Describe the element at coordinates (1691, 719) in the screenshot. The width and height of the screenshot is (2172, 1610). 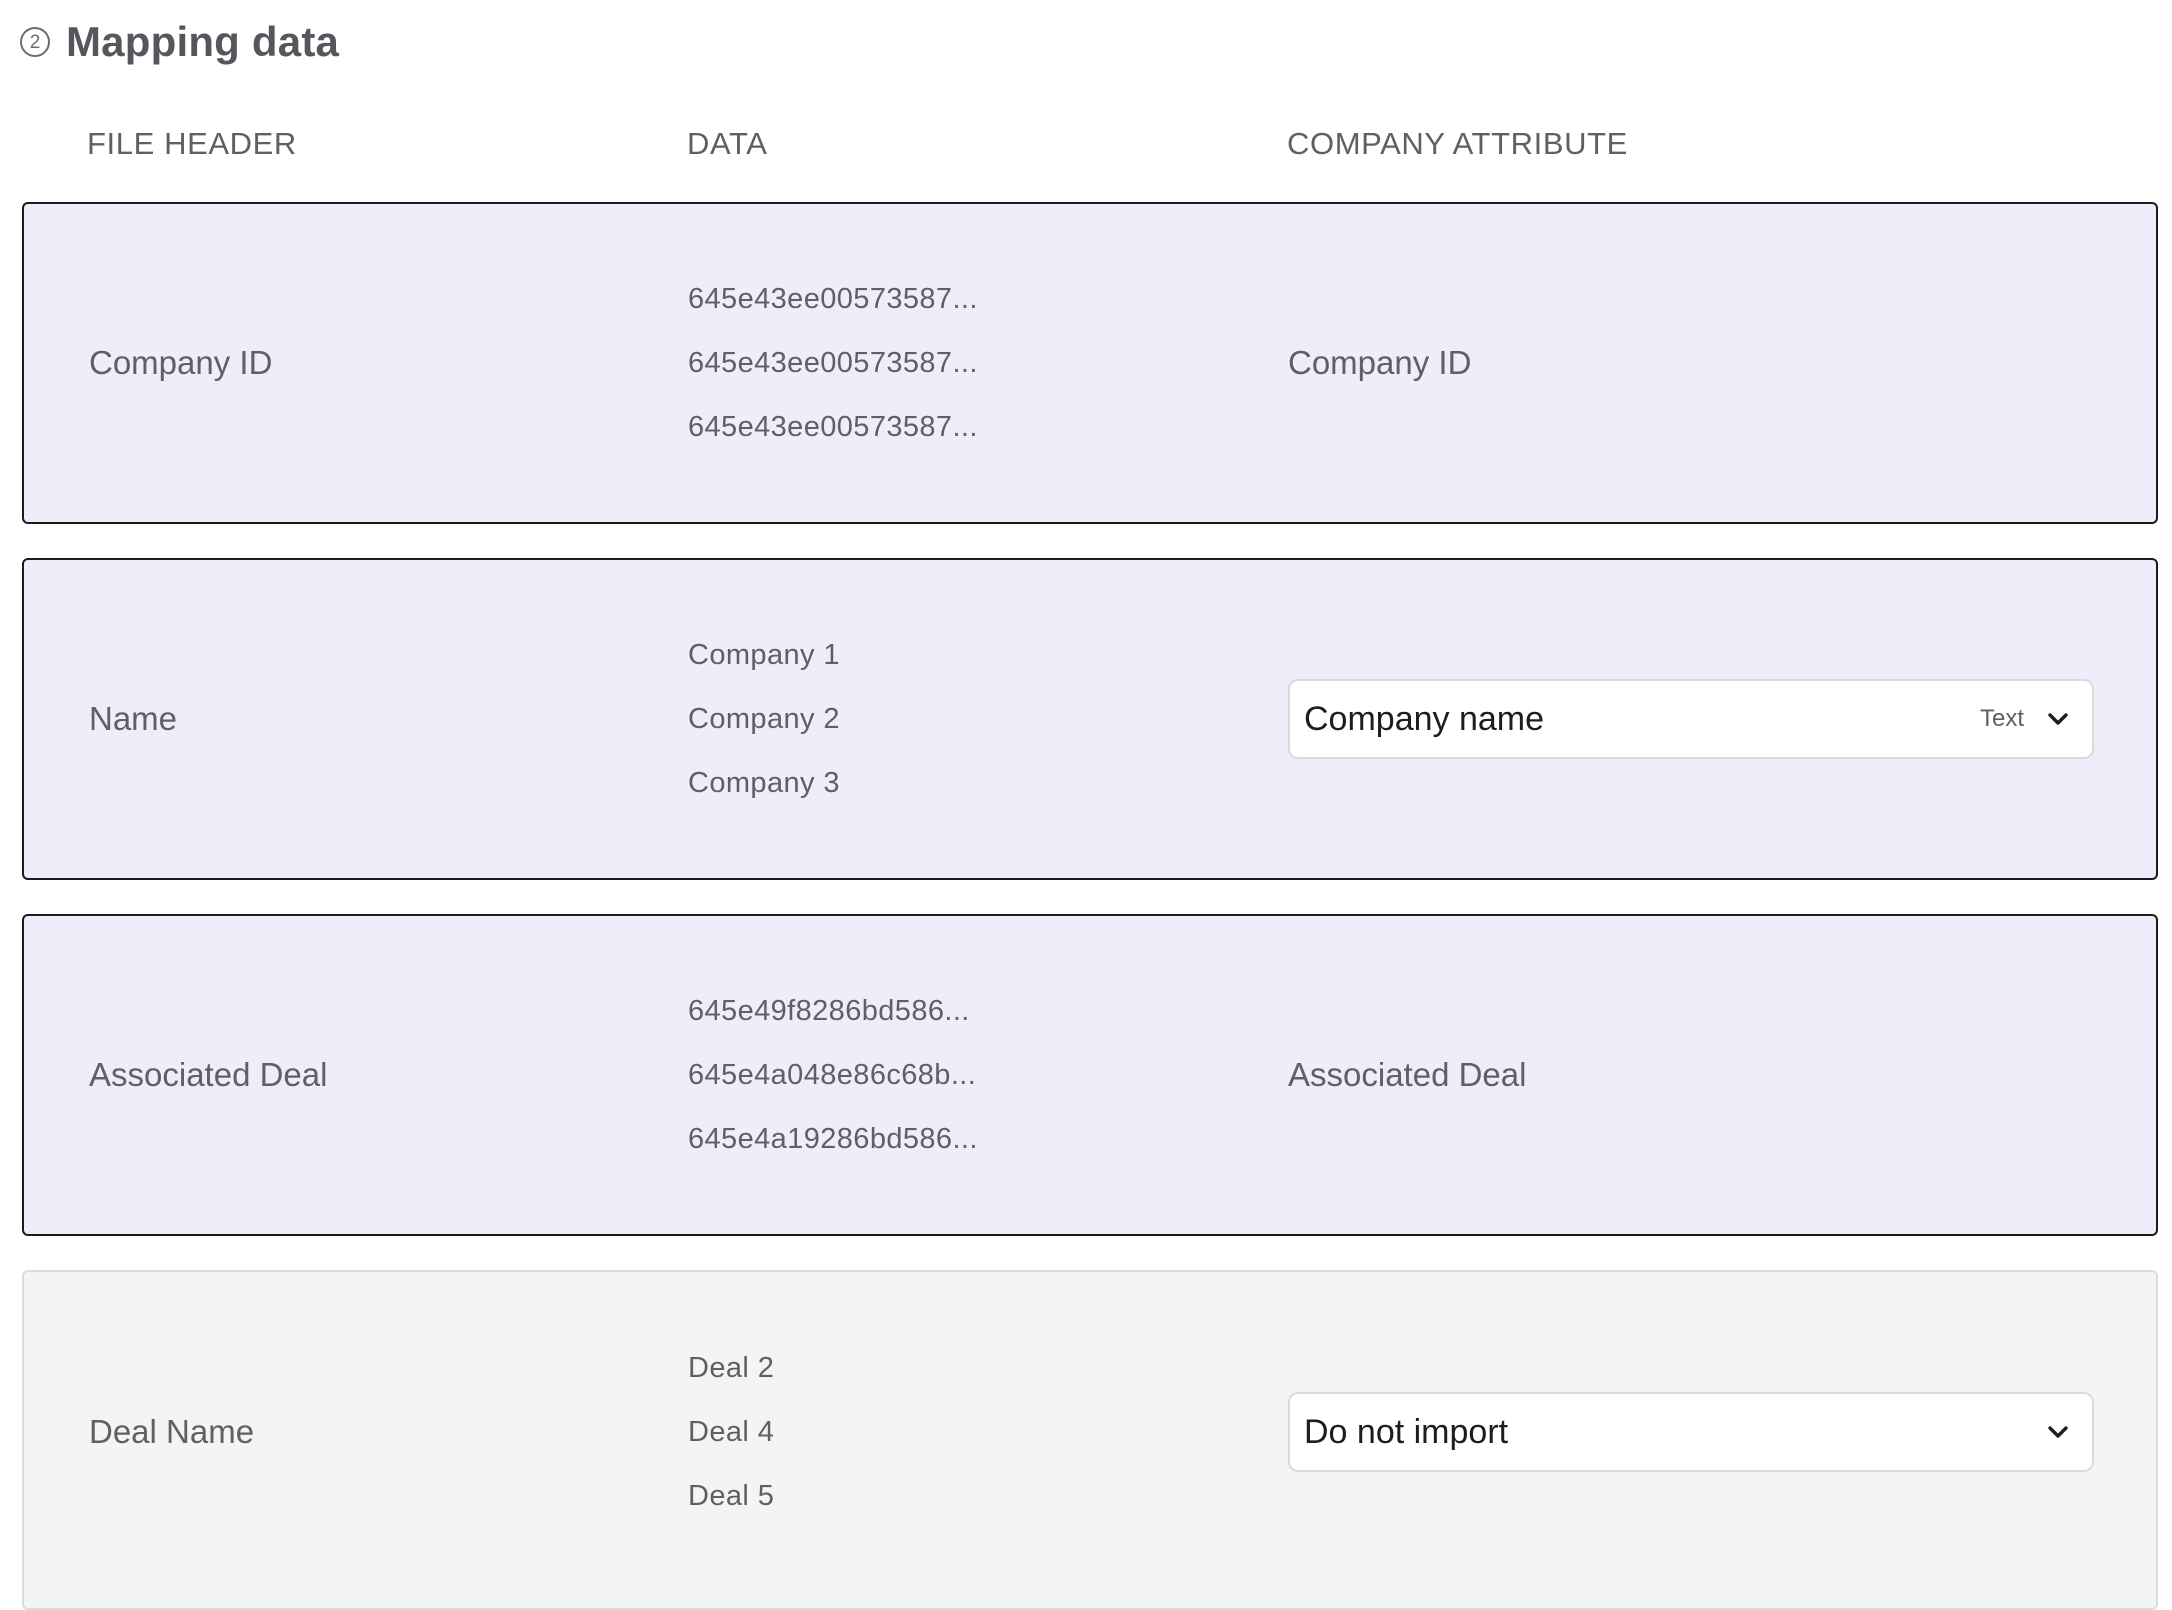
I see `company-attribute-select: Company name Text` at that location.